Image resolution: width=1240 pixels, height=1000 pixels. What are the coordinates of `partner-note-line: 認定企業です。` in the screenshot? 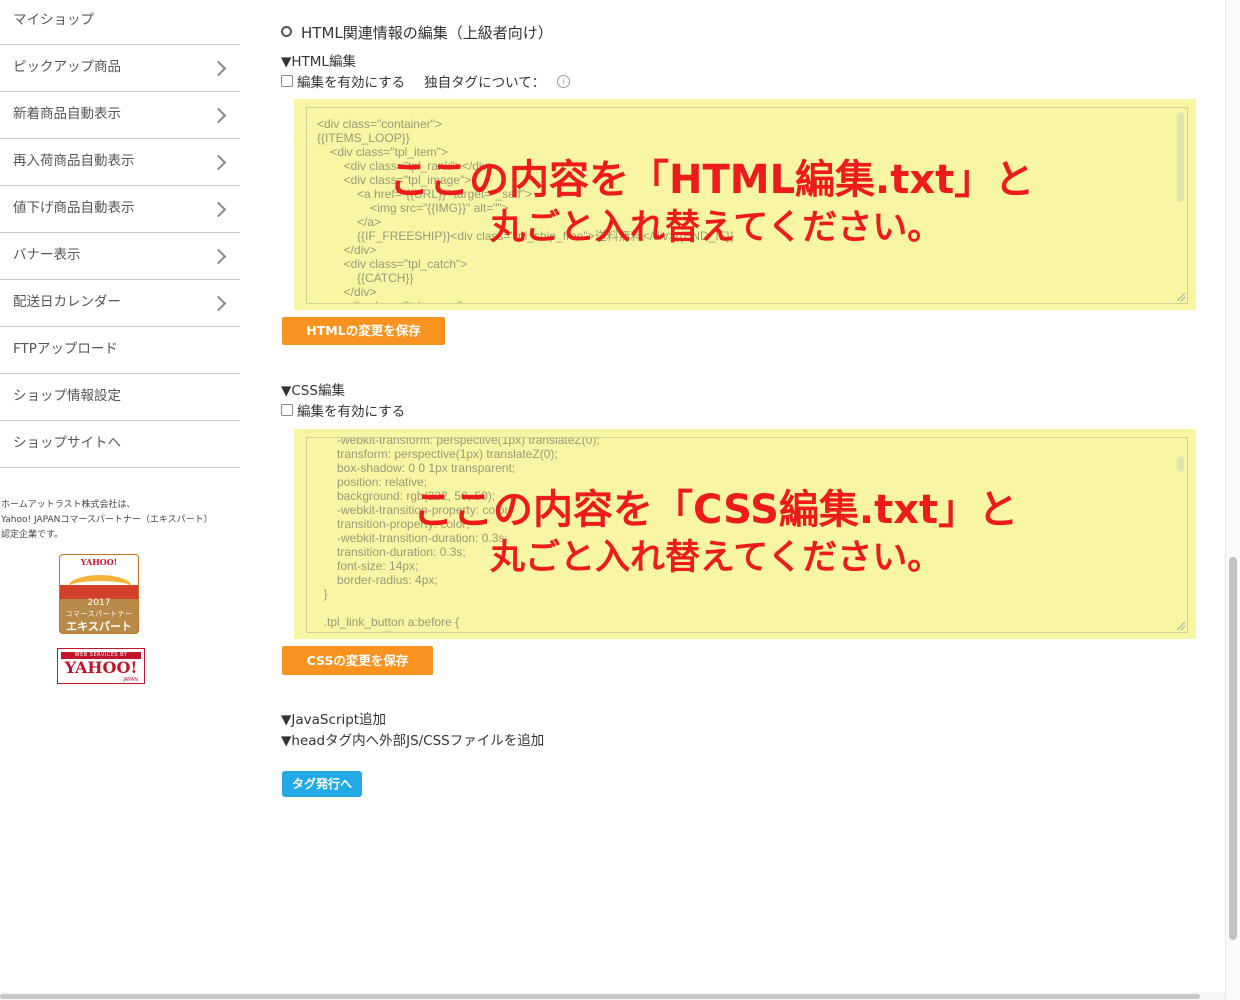 It's located at (32, 535).